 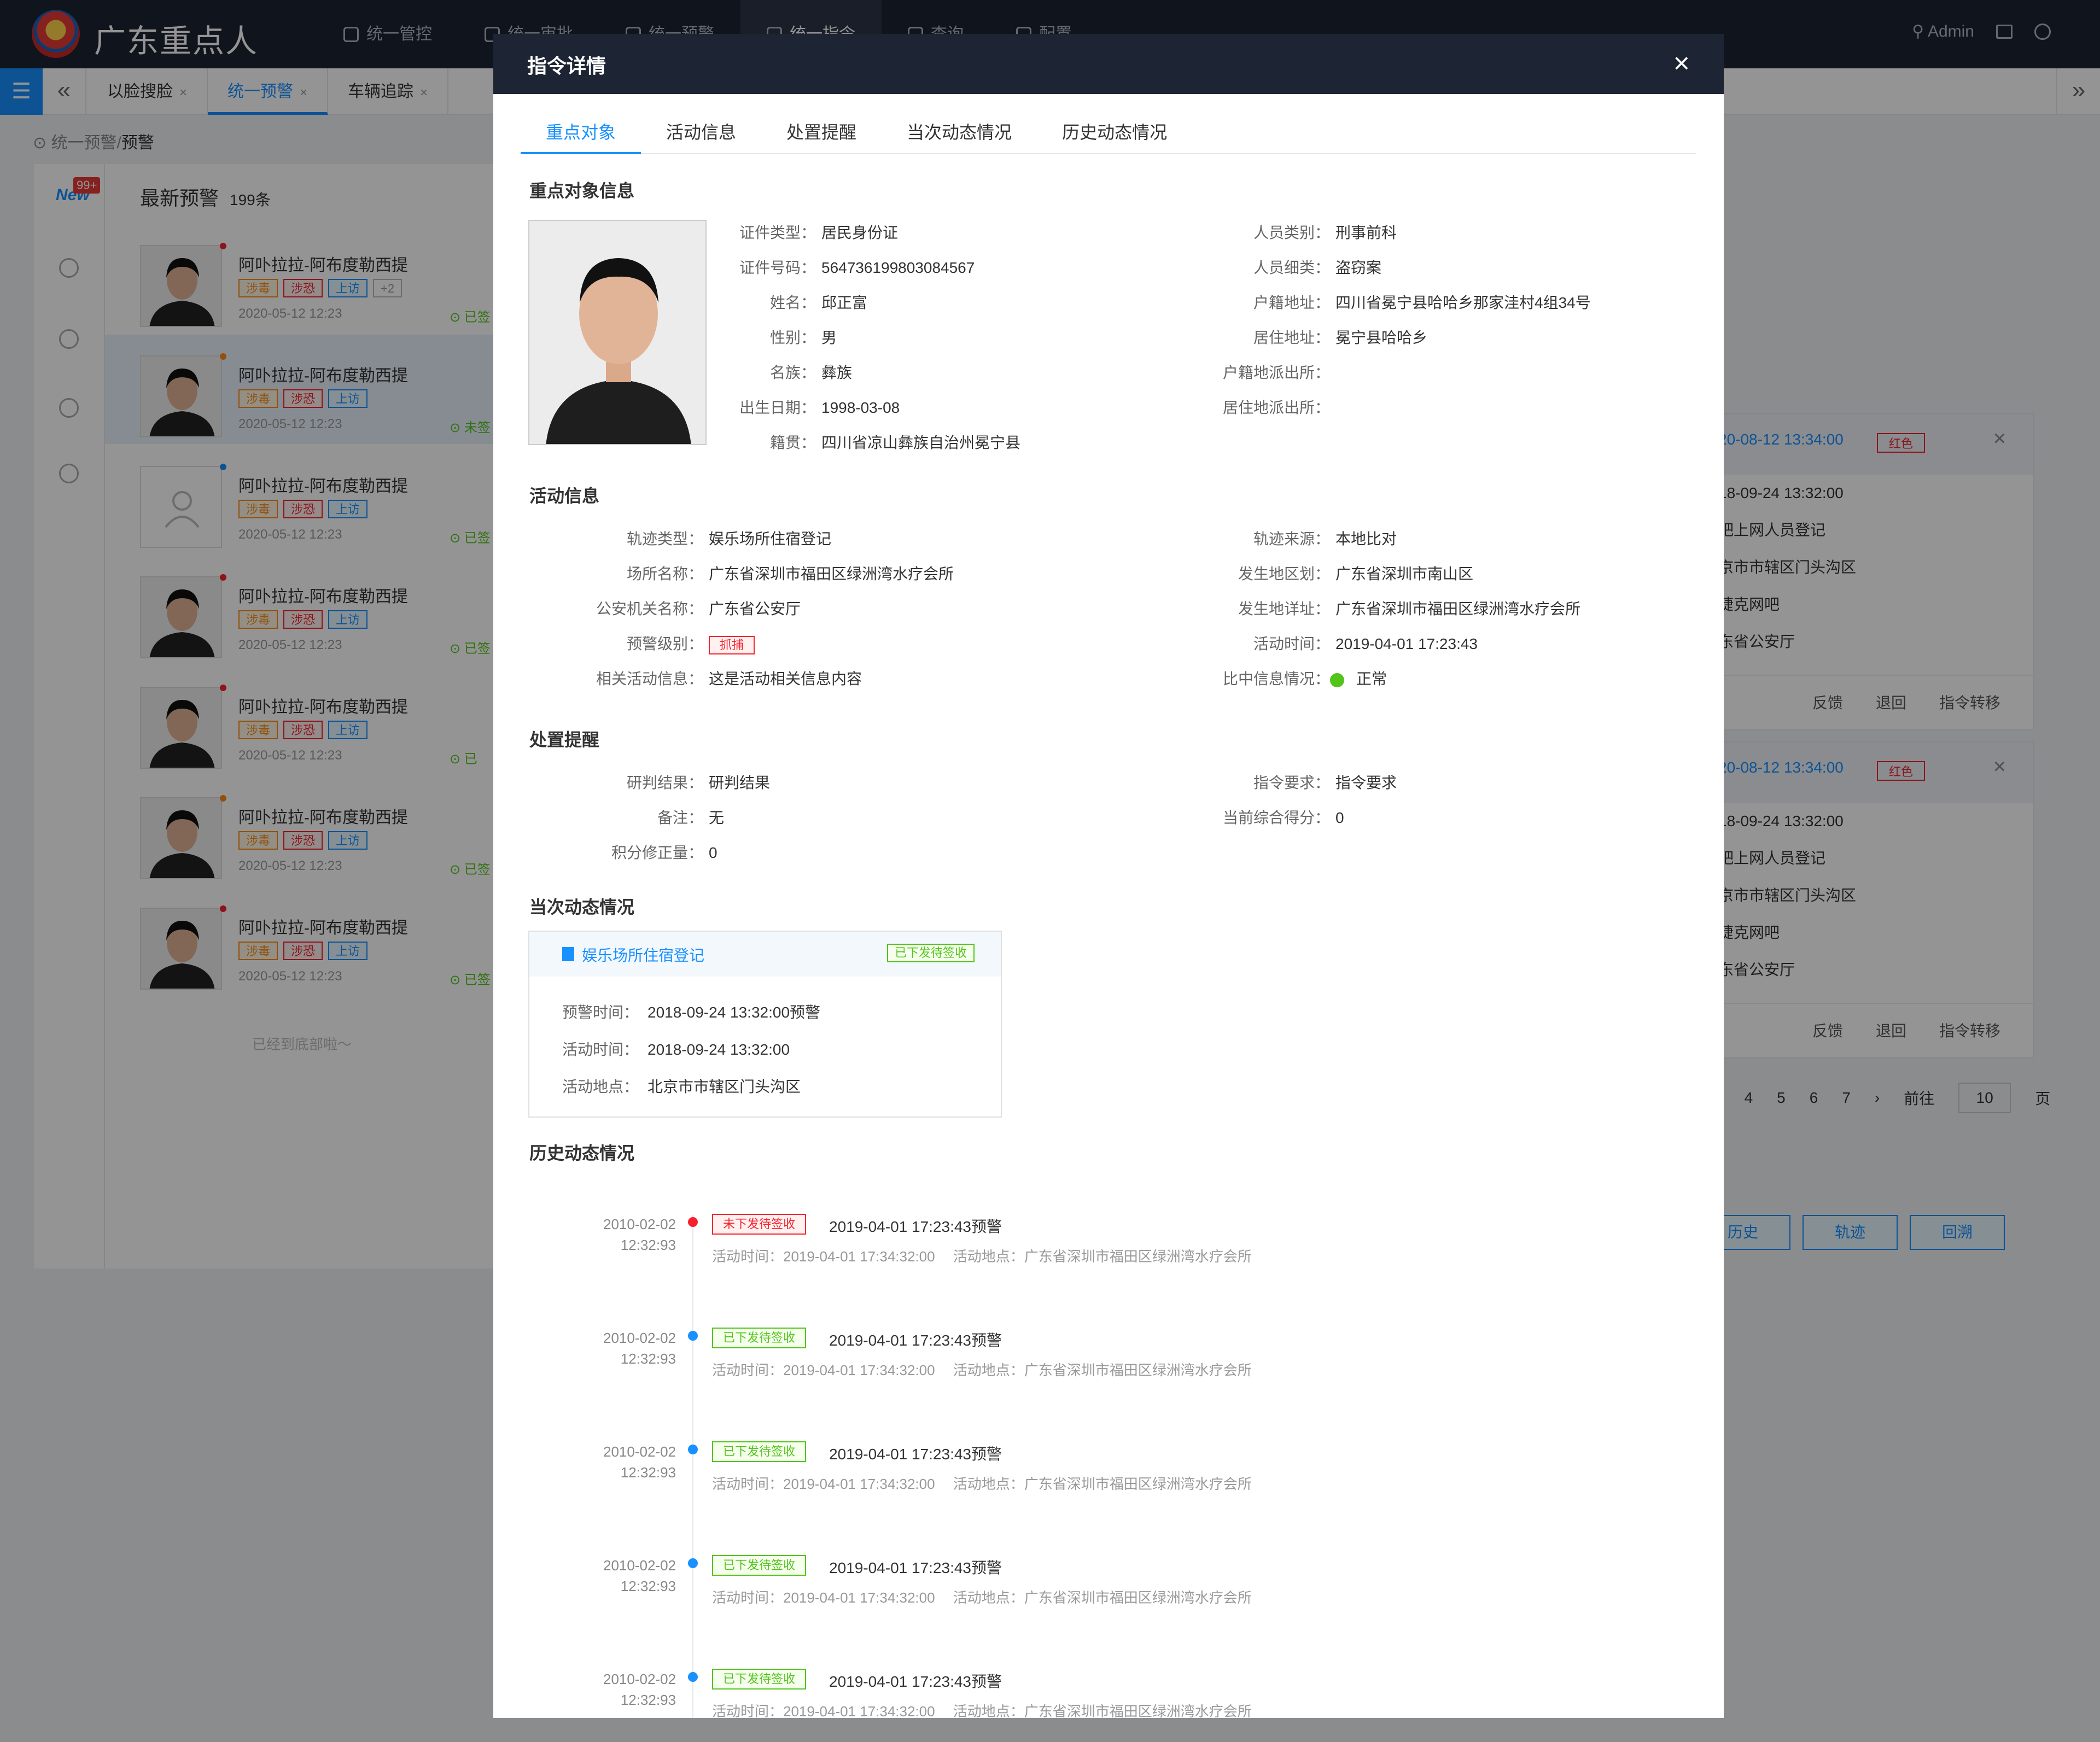 I want to click on field-row: 备注： 无, so click(x=626, y=817).